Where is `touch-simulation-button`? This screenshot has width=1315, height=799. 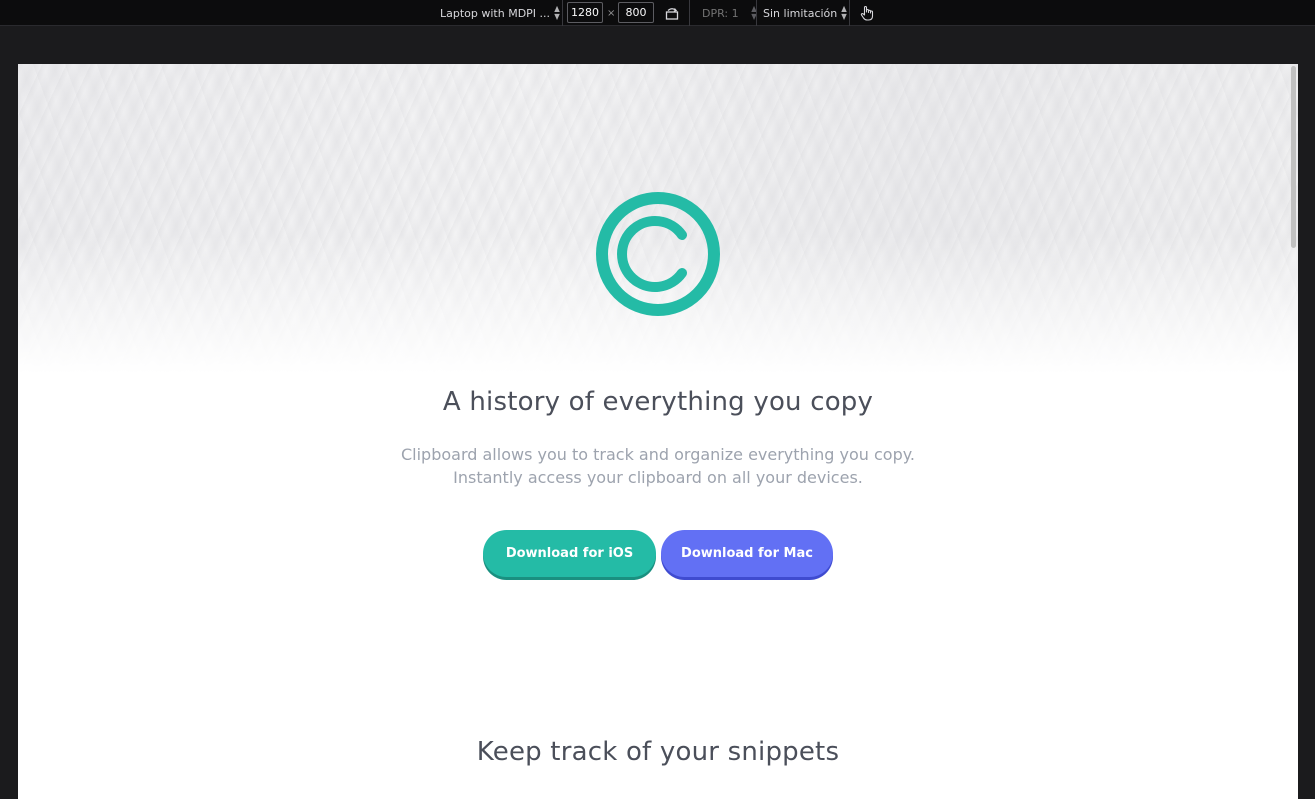
touch-simulation-button is located at coordinates (867, 13).